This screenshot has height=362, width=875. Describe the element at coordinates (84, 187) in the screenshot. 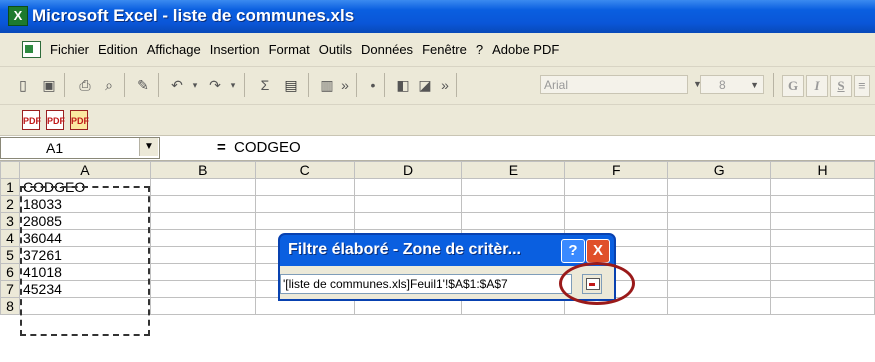

I see `cell-a1: CODGEO` at that location.